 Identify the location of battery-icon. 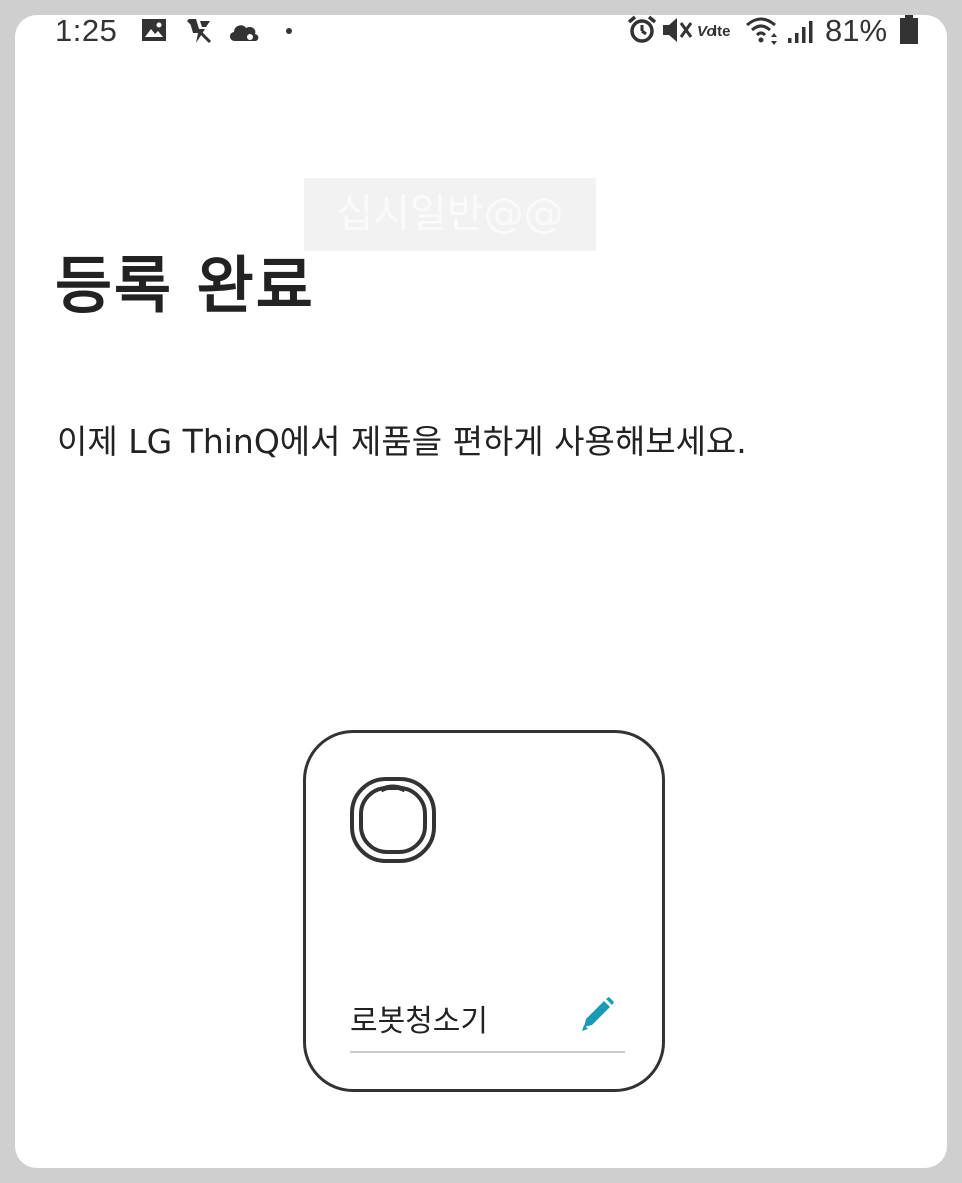
(909, 29).